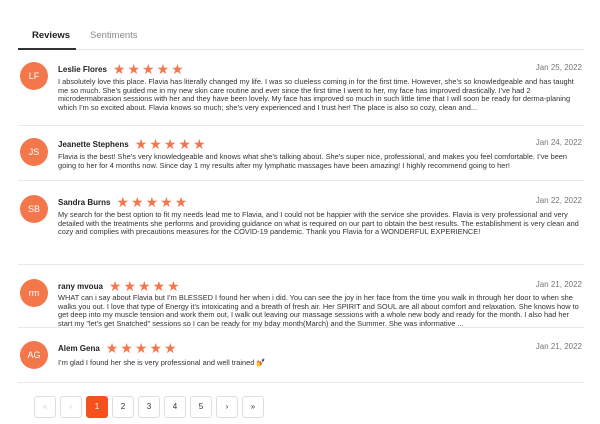 This screenshot has width=600, height=424. I want to click on page-button: 2, so click(123, 407).